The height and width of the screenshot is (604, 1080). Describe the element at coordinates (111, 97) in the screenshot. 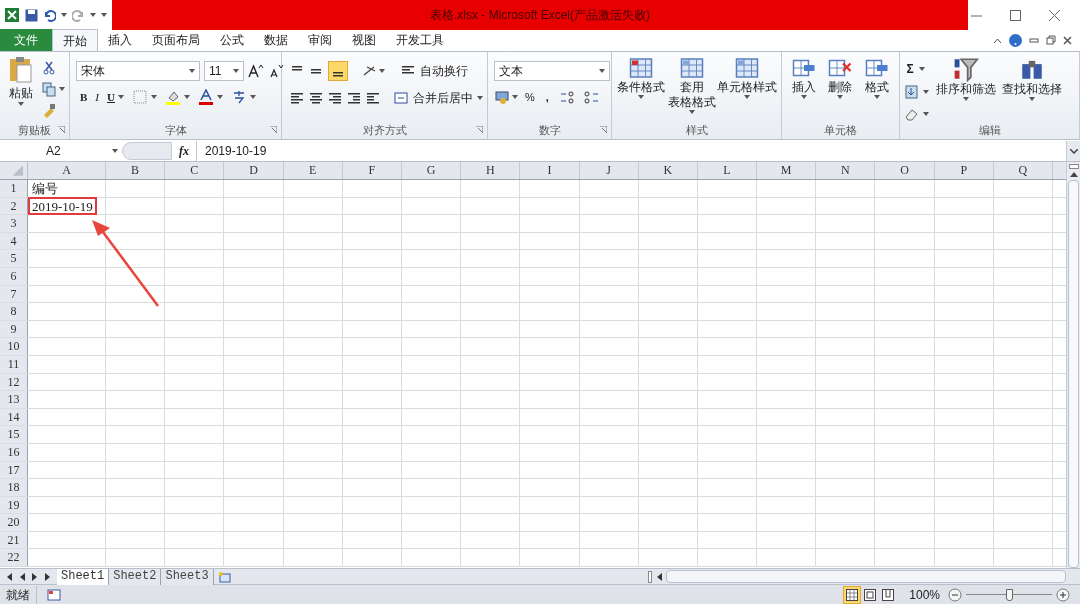

I see `underline-button: U` at that location.